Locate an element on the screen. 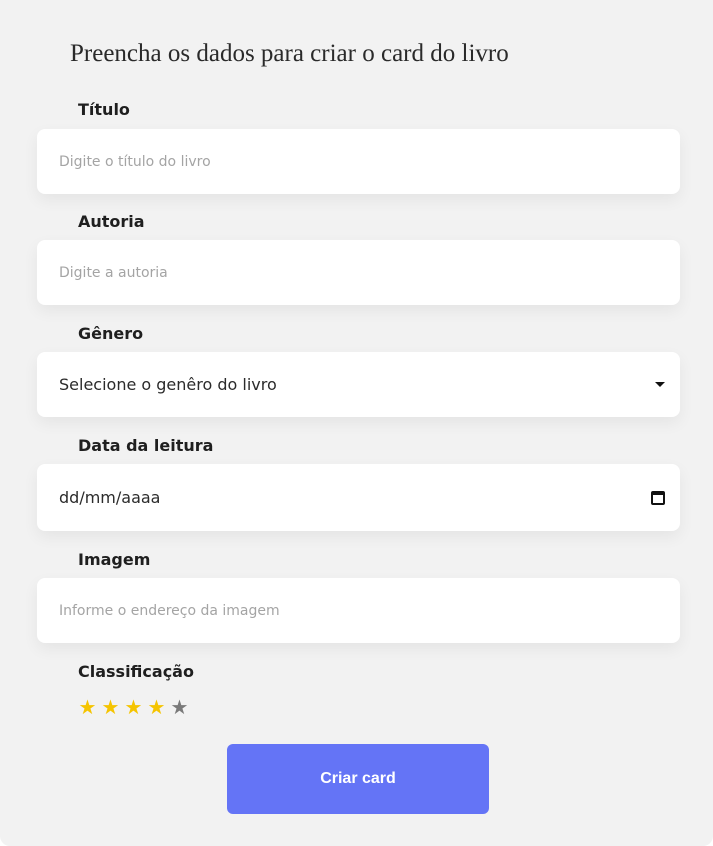  genero-select: Selecione o genêro do livro is located at coordinates (358, 384).